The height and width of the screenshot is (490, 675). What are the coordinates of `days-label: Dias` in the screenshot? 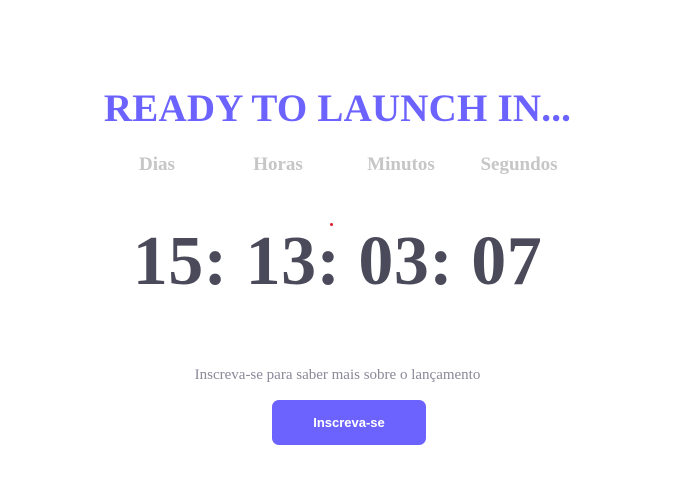 It's located at (157, 164).